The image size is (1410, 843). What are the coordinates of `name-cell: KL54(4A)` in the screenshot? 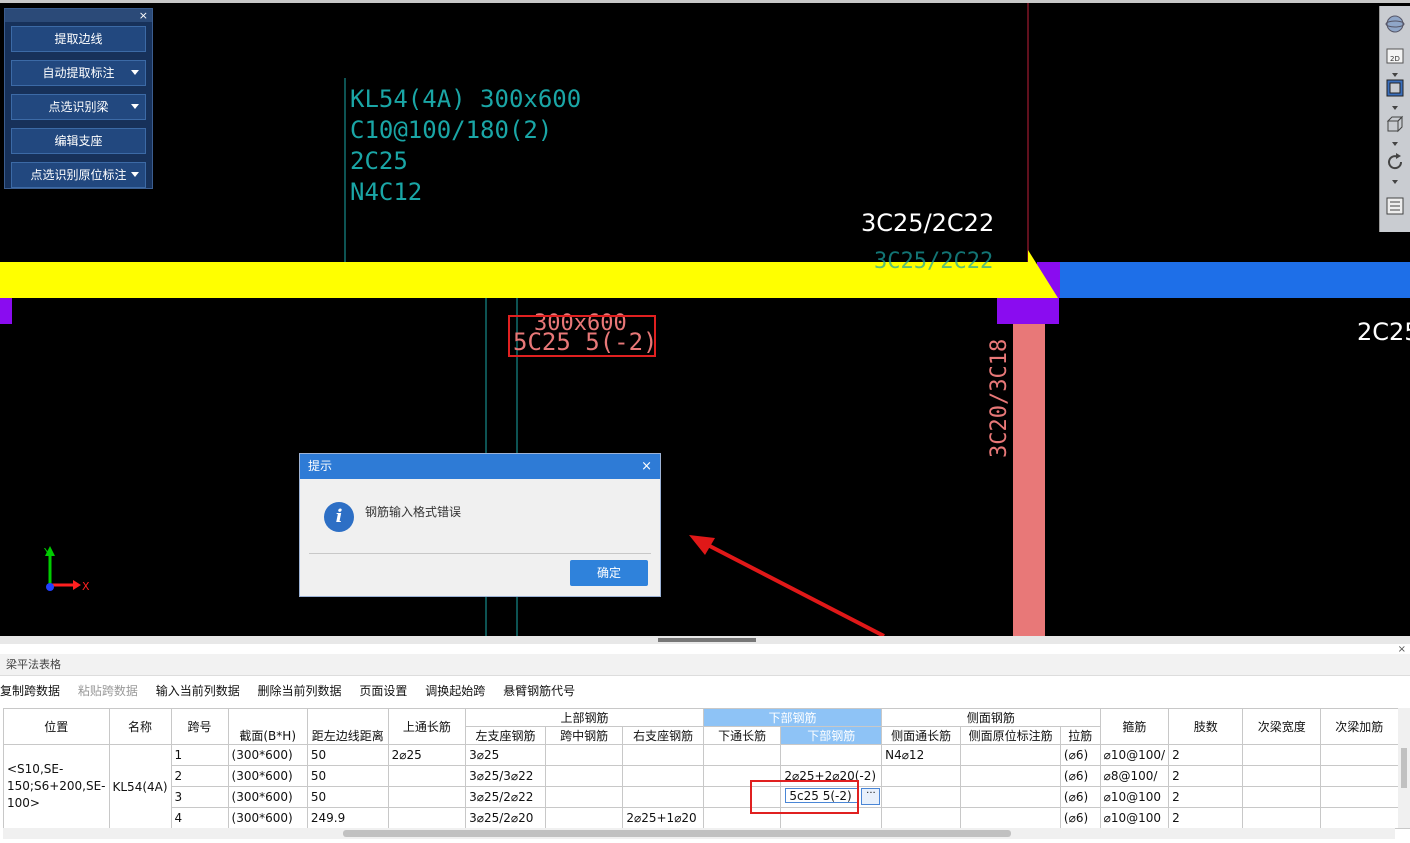 It's located at (140, 786).